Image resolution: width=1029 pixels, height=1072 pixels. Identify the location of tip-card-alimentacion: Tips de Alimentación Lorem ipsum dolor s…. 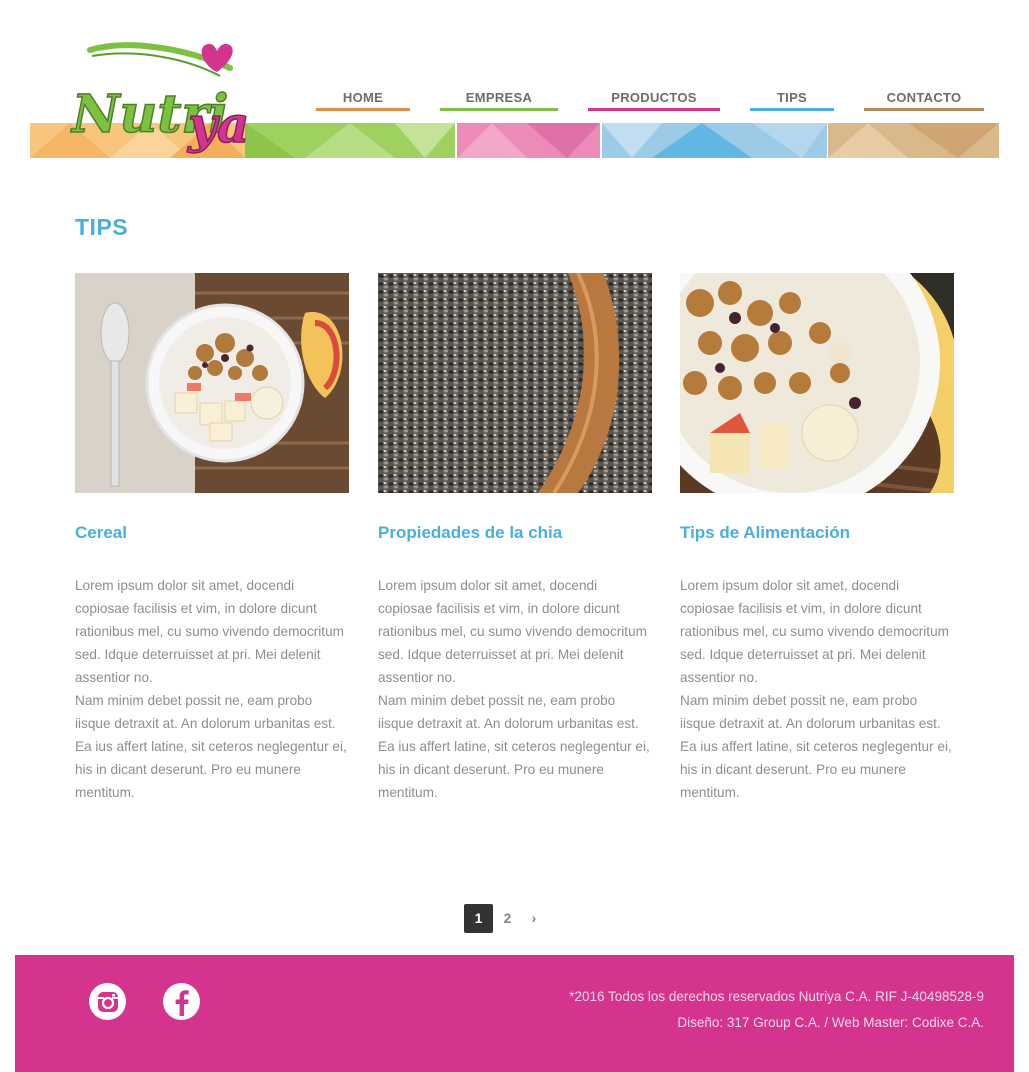
(817, 538).